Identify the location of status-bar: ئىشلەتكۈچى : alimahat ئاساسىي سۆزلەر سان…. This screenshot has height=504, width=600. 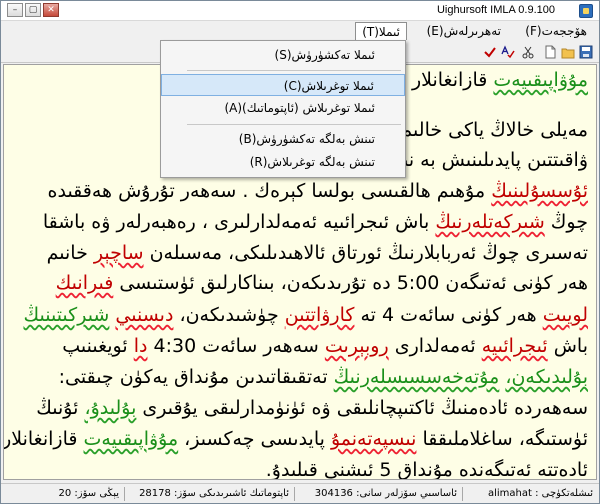
(300, 493).